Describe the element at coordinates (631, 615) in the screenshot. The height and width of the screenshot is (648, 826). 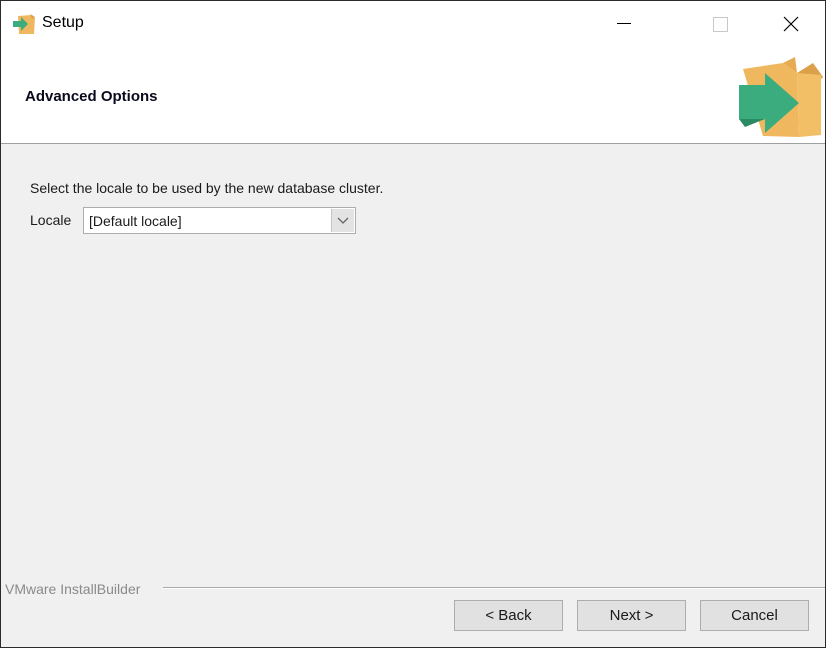
I see `next-button: Next >` at that location.